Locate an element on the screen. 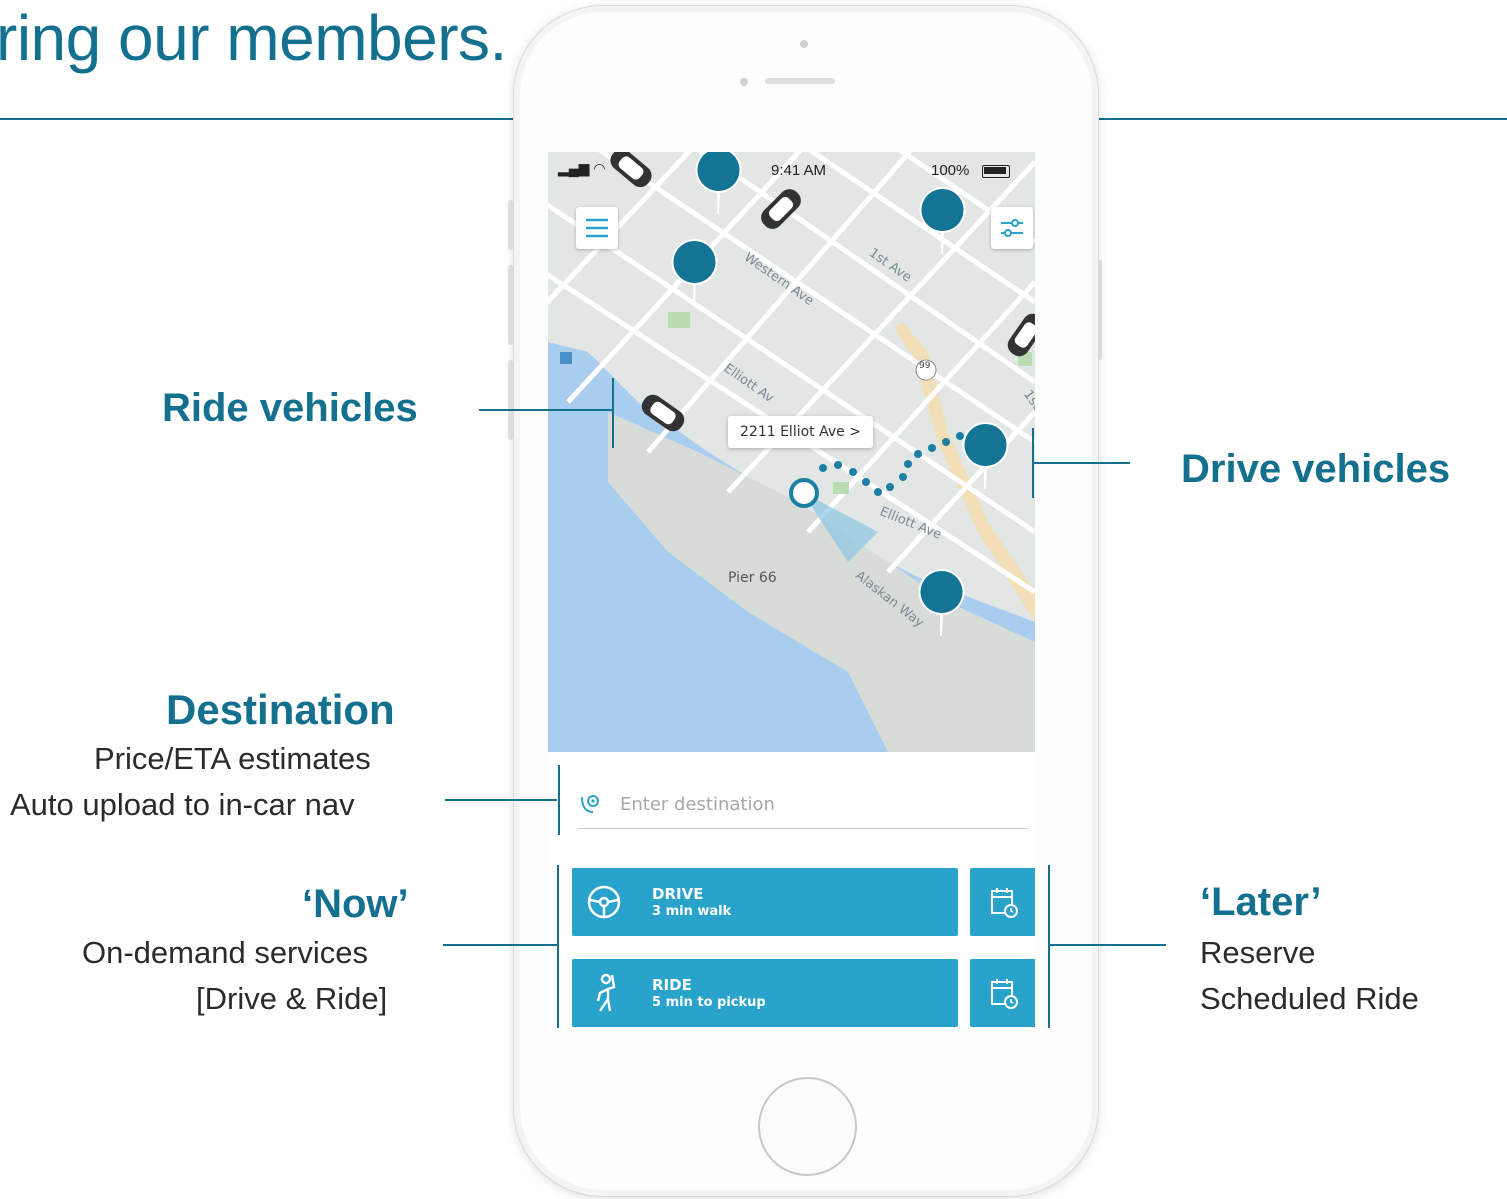 The height and width of the screenshot is (1199, 1507). callout-later-line: Scheduled Ride is located at coordinates (1309, 998).